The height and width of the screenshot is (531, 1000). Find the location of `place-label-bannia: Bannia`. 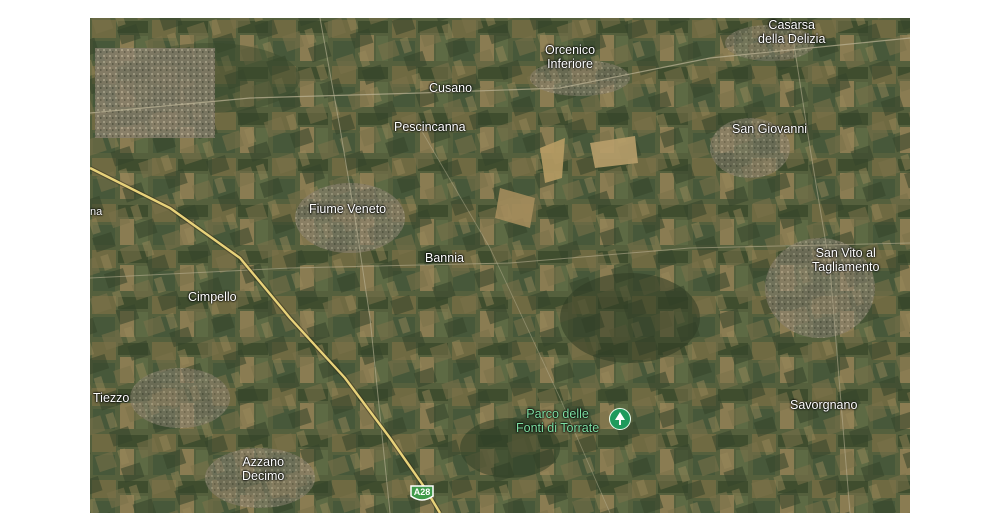

place-label-bannia: Bannia is located at coordinates (444, 258).